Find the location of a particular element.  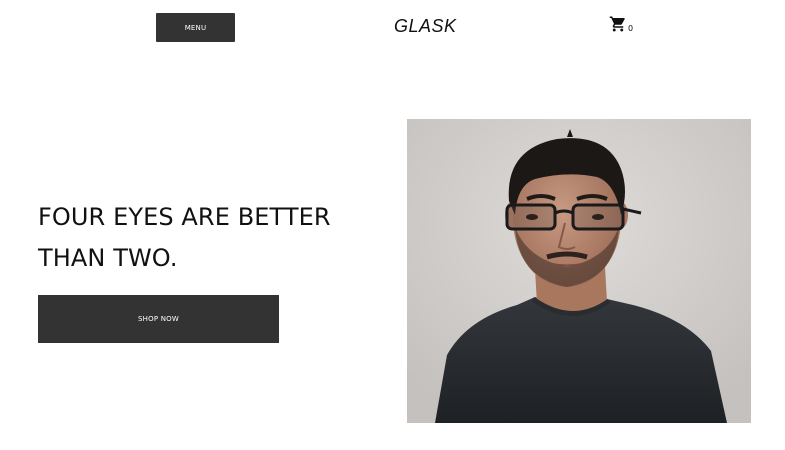

cart-button: 0 is located at coordinates (621, 24).